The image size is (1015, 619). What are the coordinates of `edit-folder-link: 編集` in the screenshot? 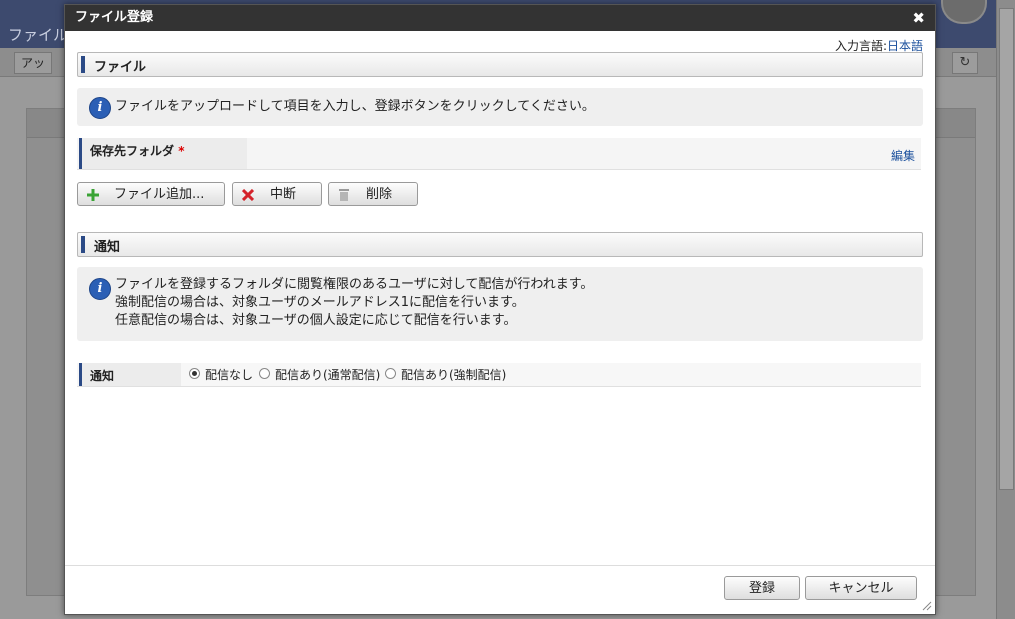 It's located at (903, 155).